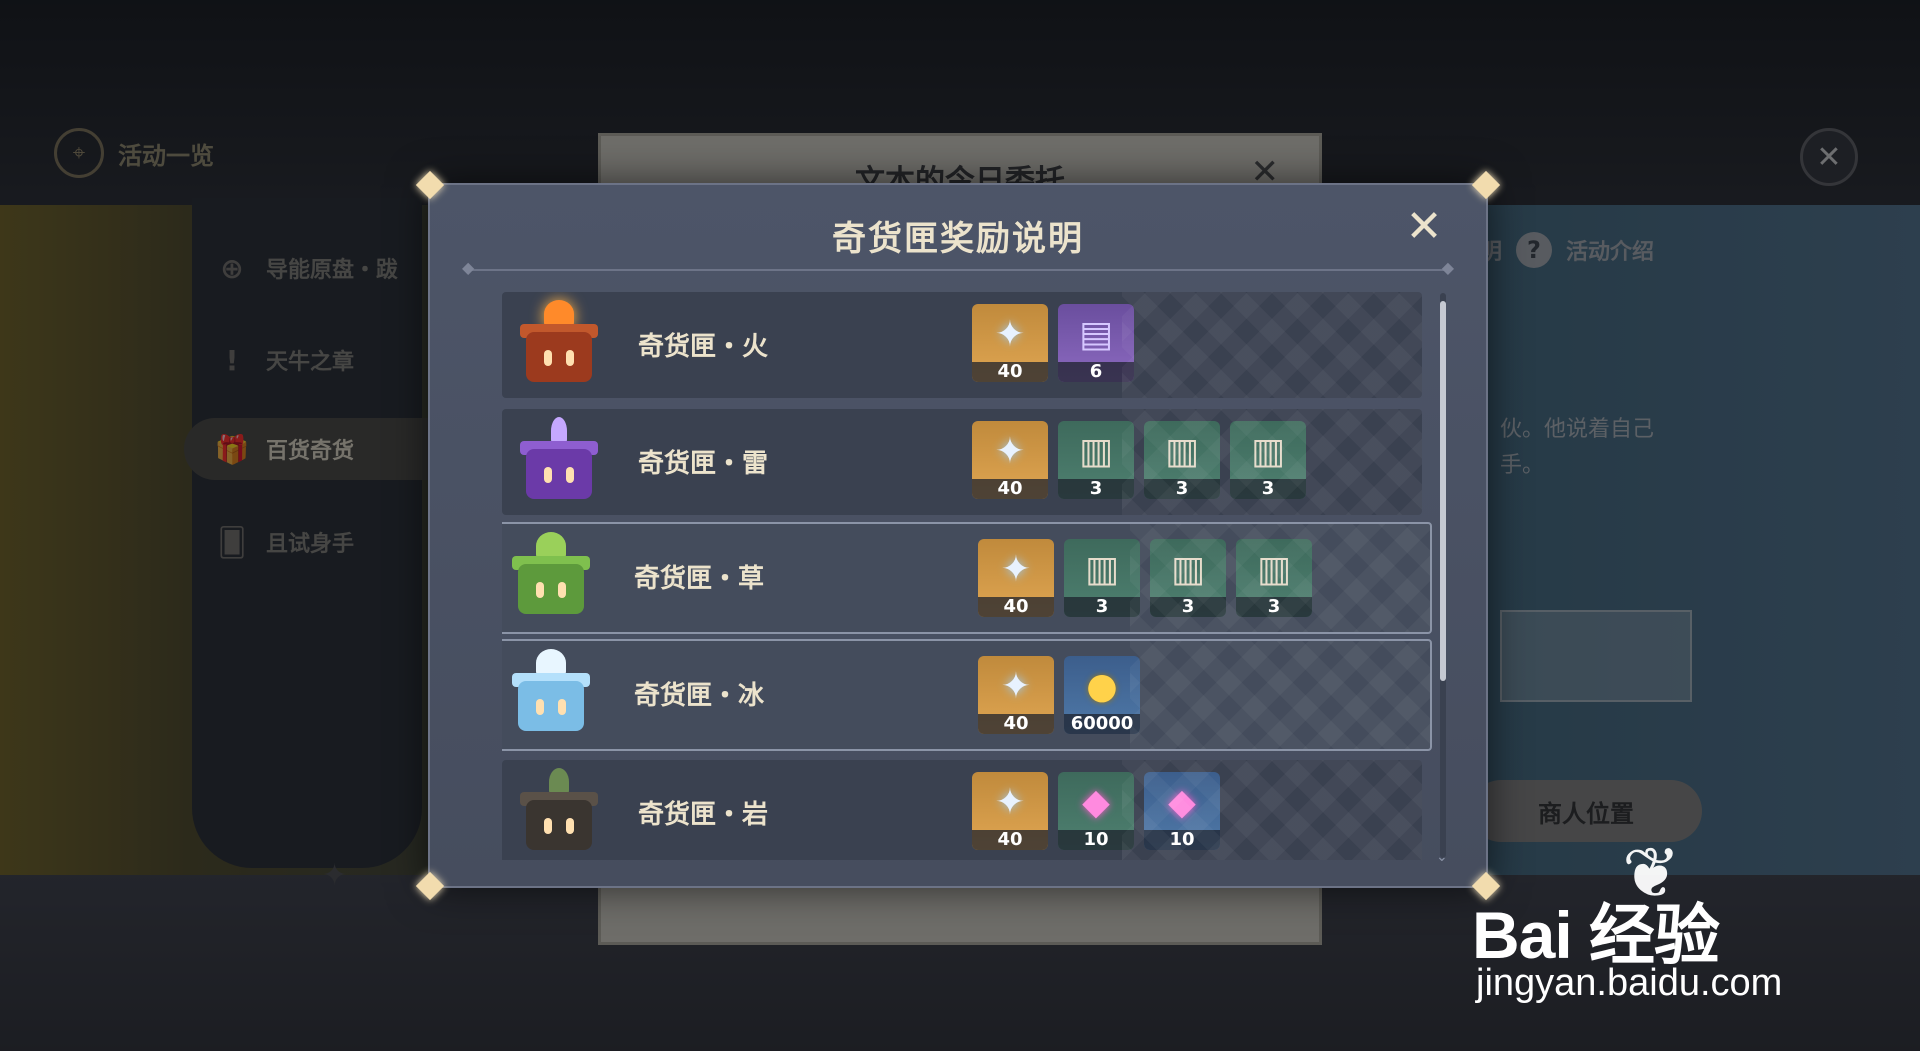  Describe the element at coordinates (958, 267) in the screenshot. I see `title-divider` at that location.